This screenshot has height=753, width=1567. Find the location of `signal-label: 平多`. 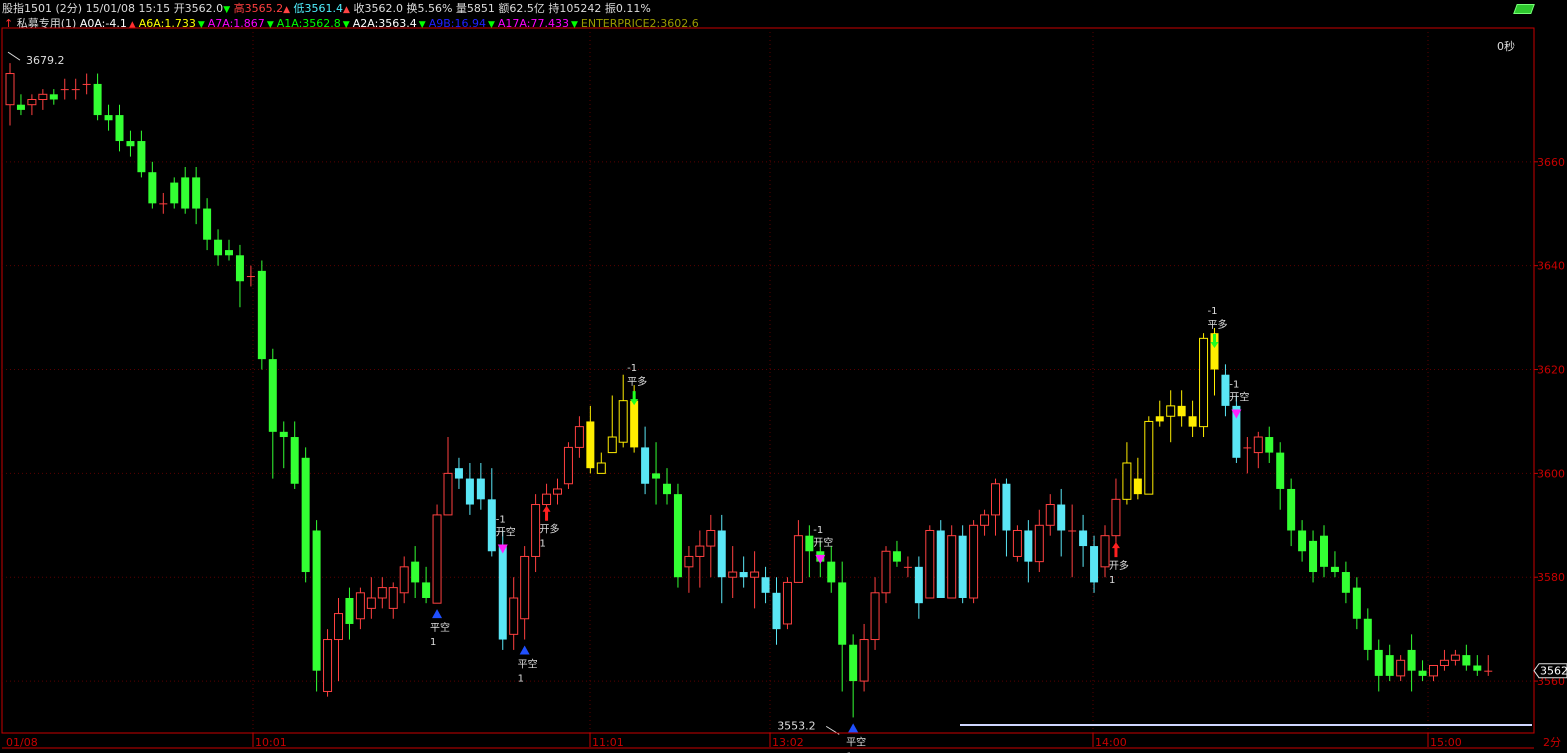

signal-label: 平多 is located at coordinates (637, 381).